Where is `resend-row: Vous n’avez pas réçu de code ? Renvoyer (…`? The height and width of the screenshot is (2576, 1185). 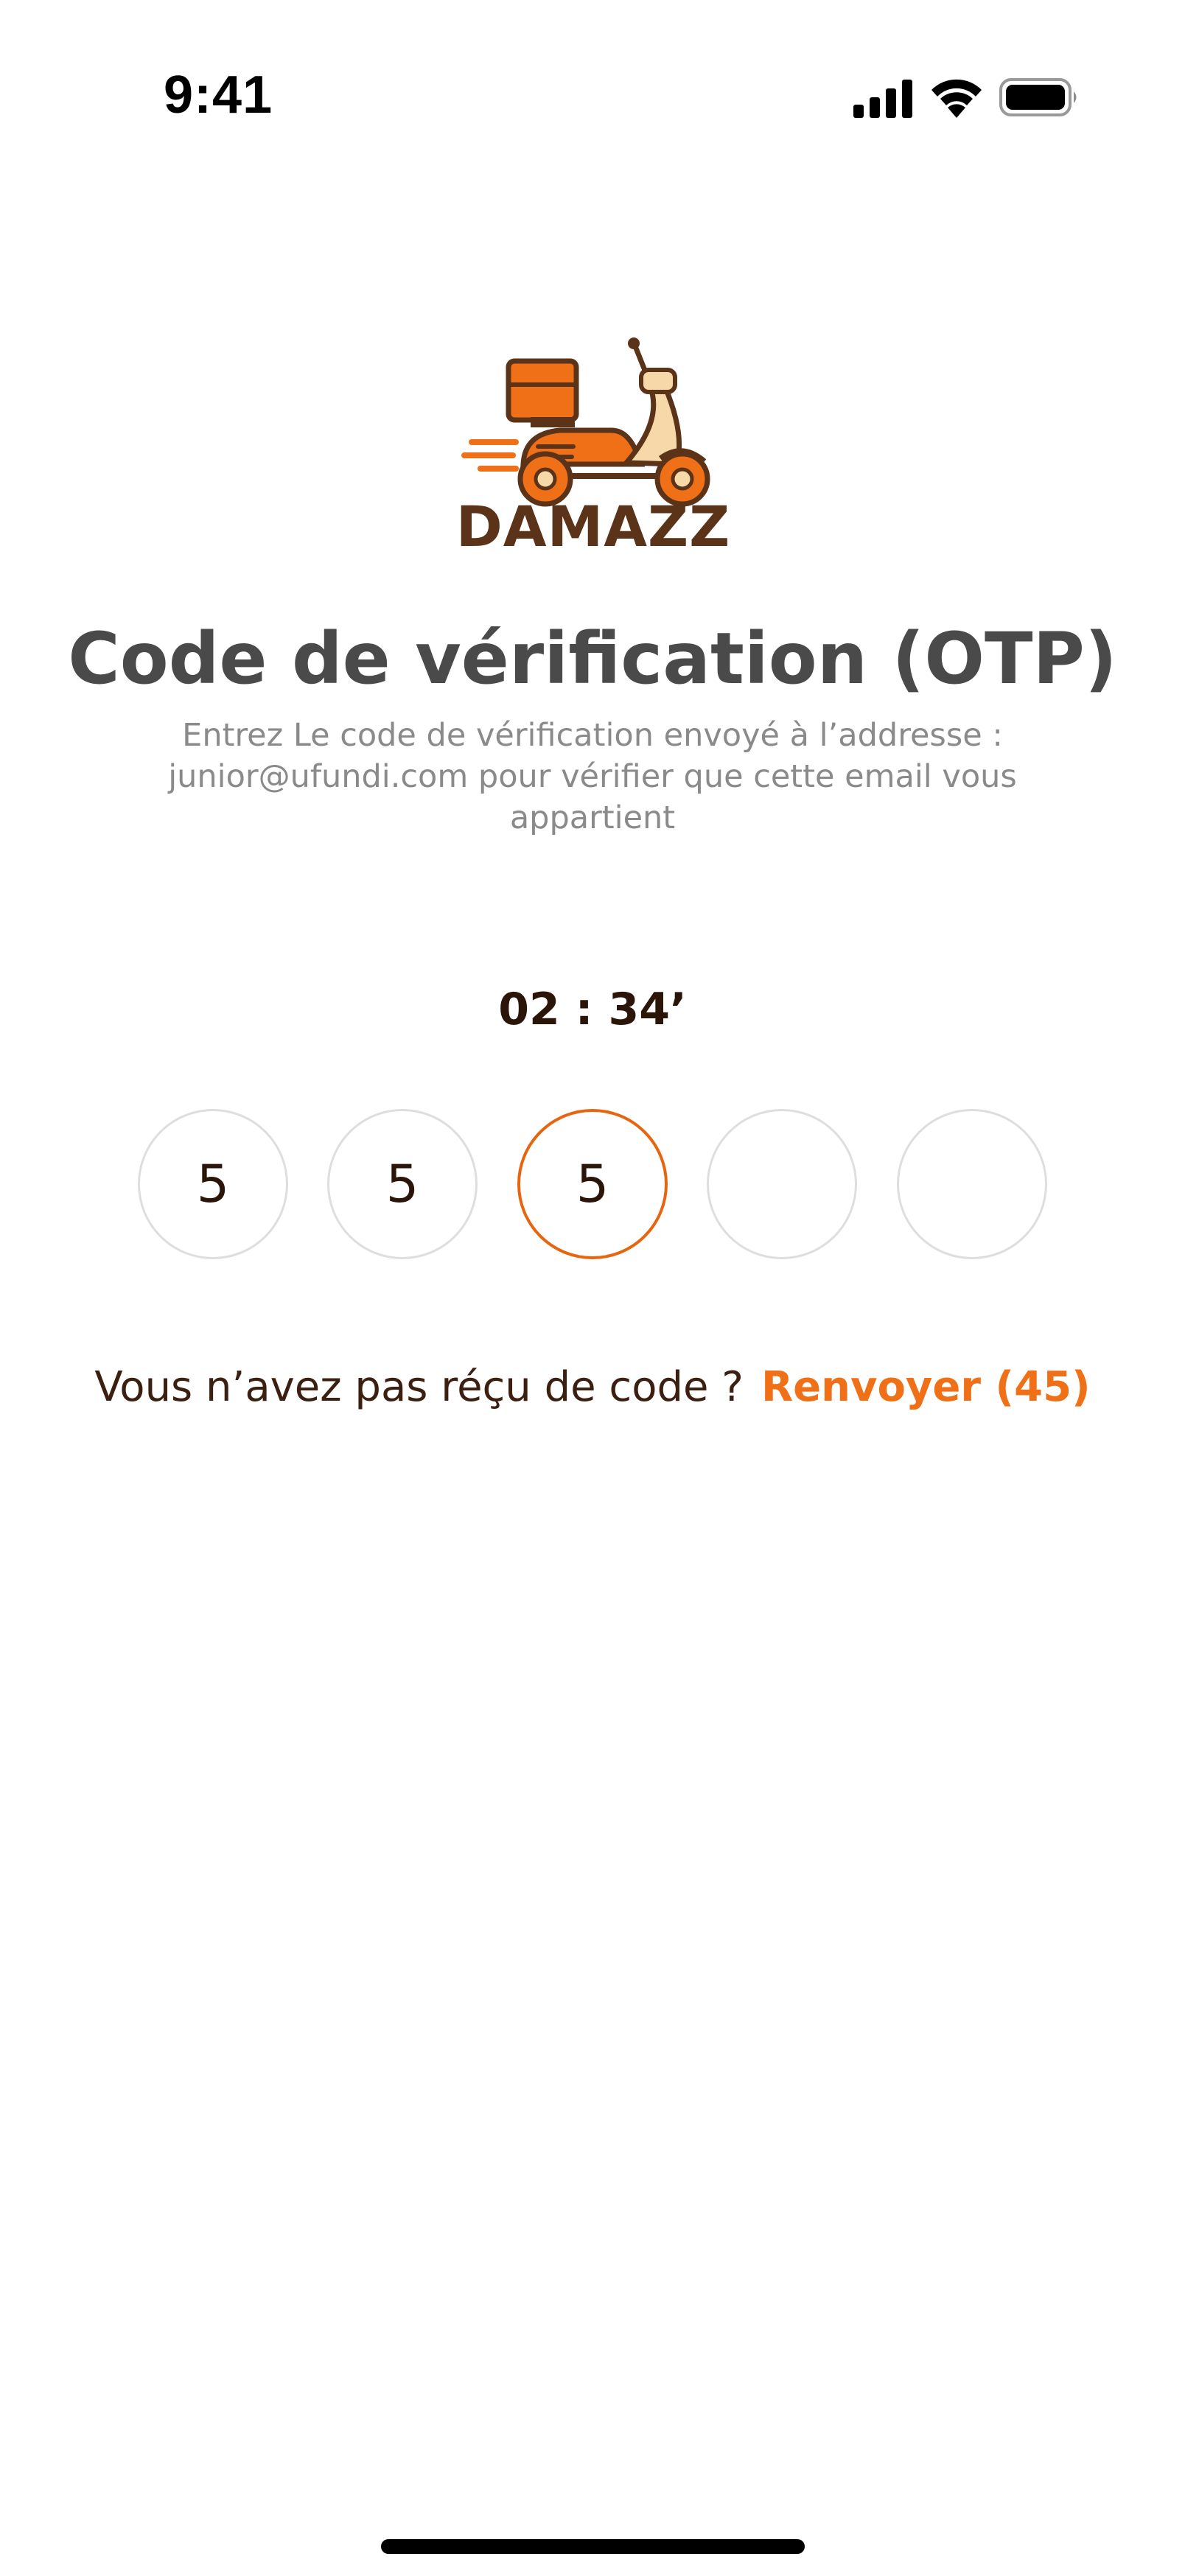
resend-row: Vous n’avez pas réçu de code ? Renvoyer (… is located at coordinates (592, 1387).